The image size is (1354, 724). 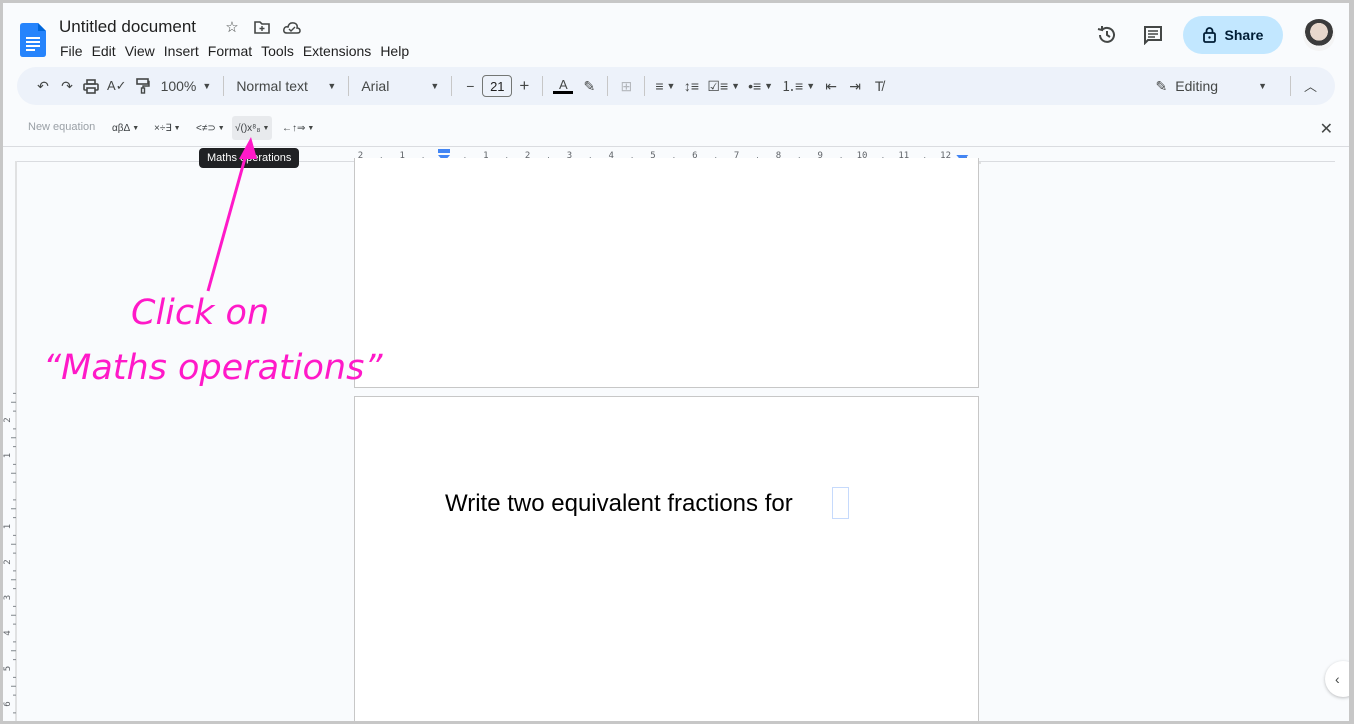 I want to click on clear-formatting-icon: T̸, so click(x=879, y=86).